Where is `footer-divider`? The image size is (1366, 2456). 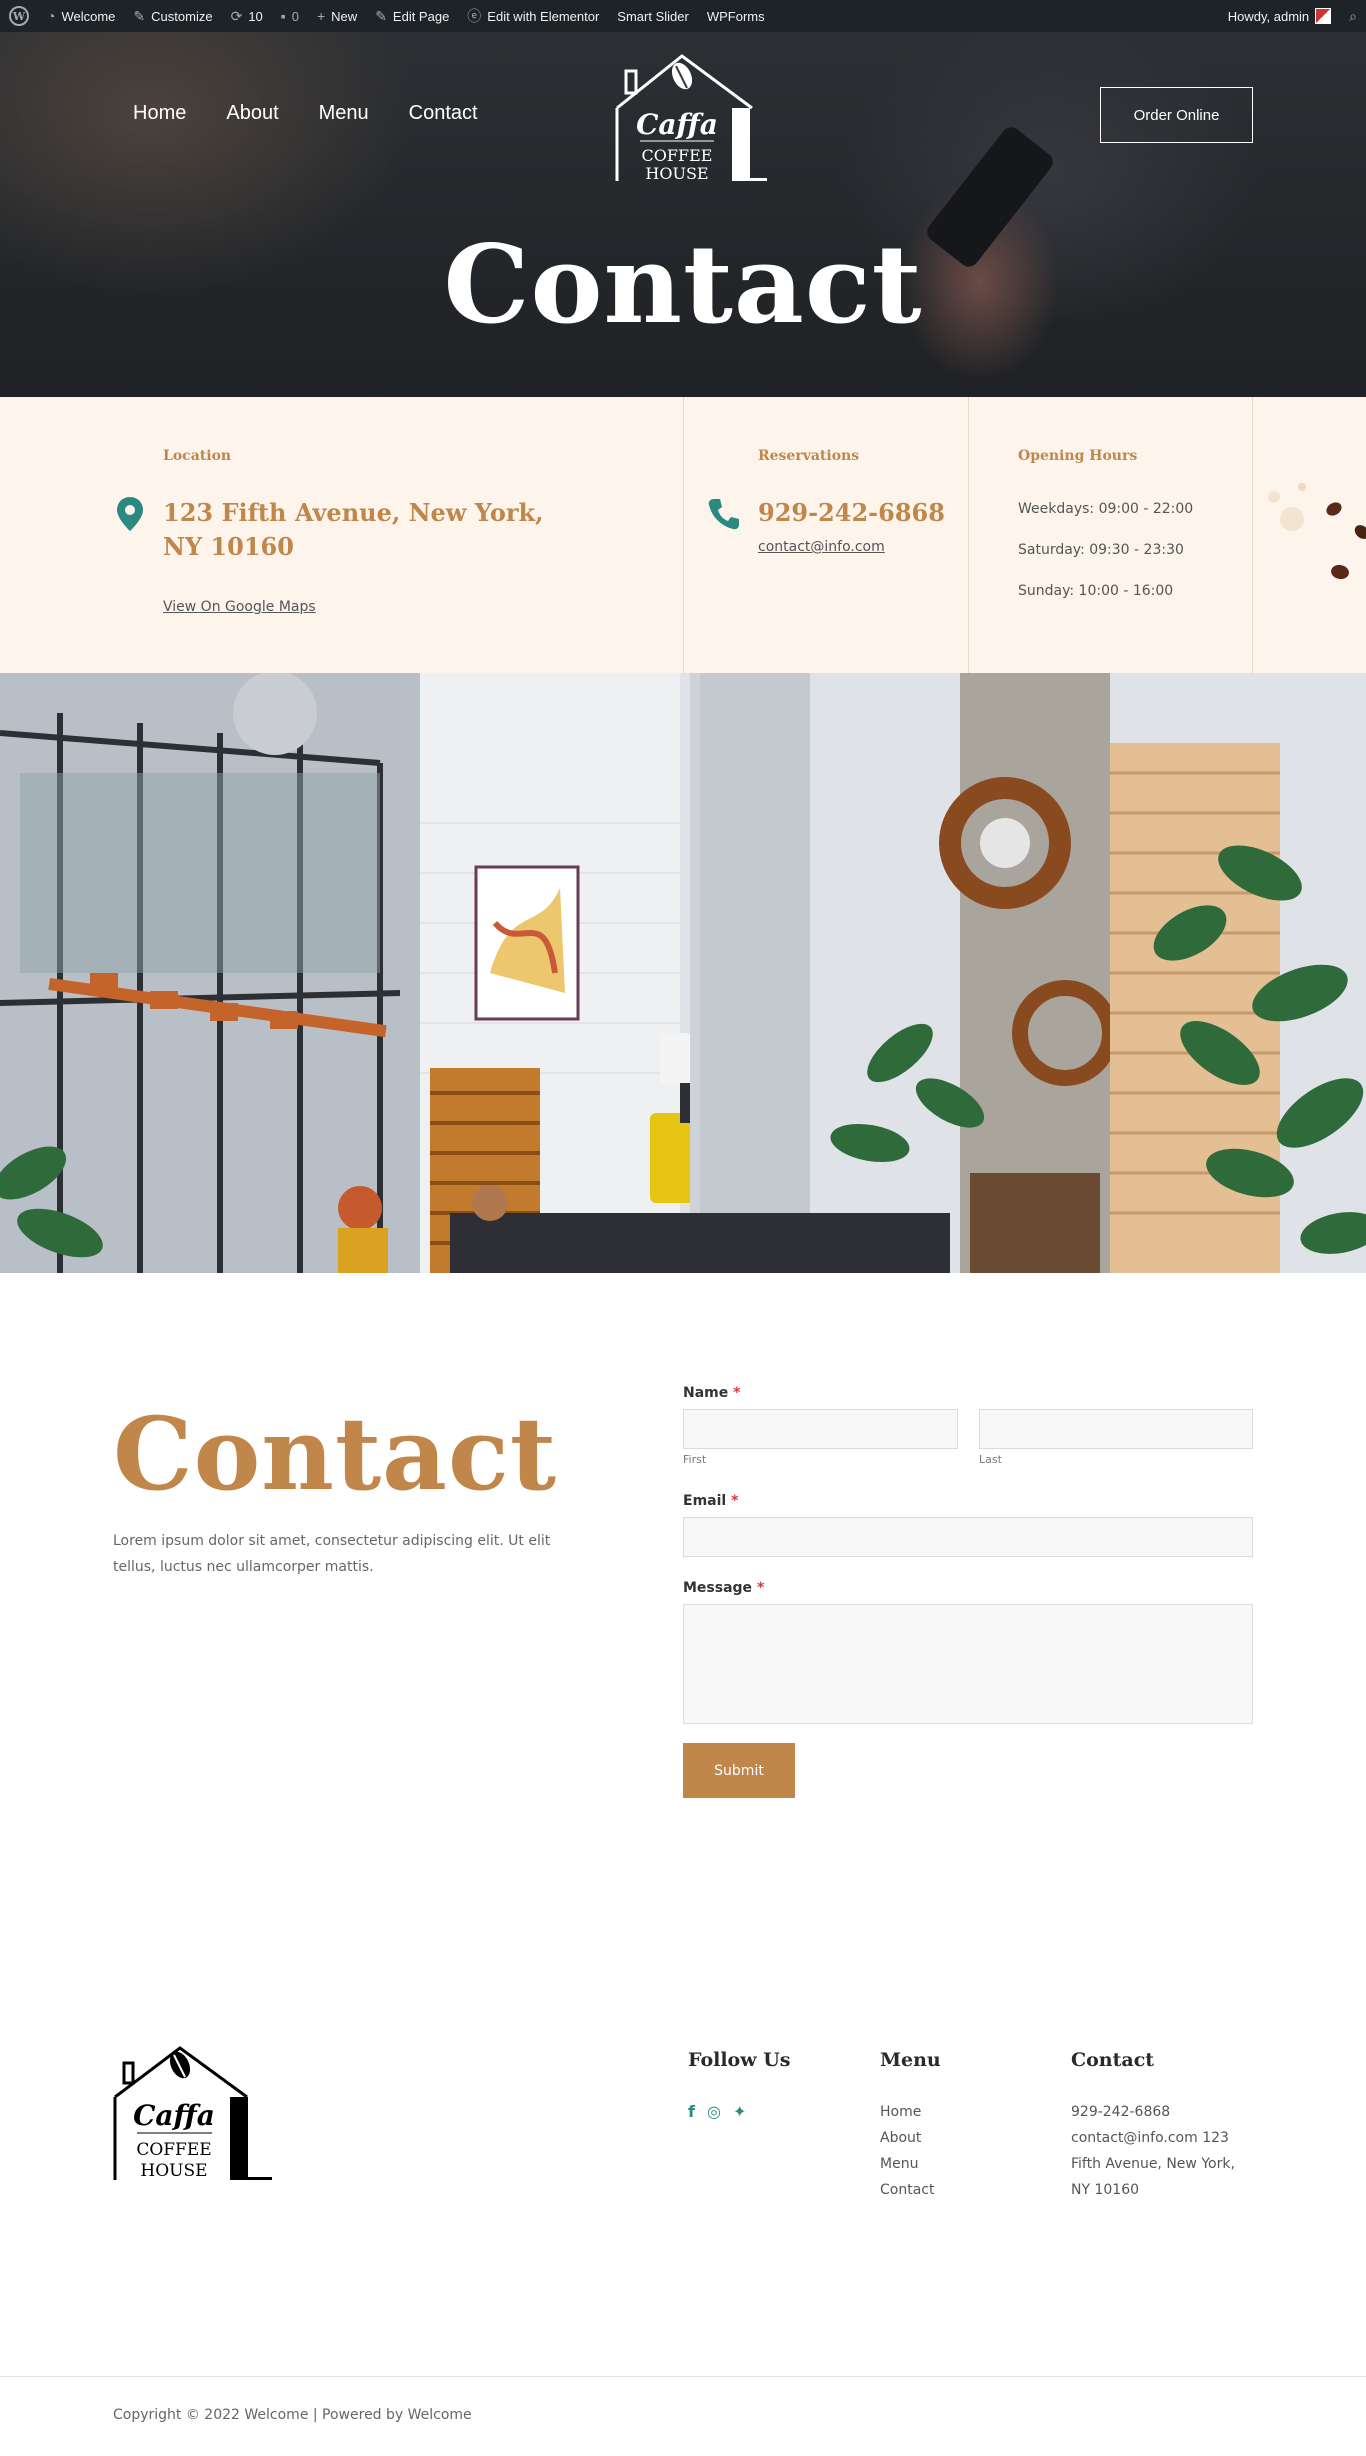
footer-divider is located at coordinates (683, 2376).